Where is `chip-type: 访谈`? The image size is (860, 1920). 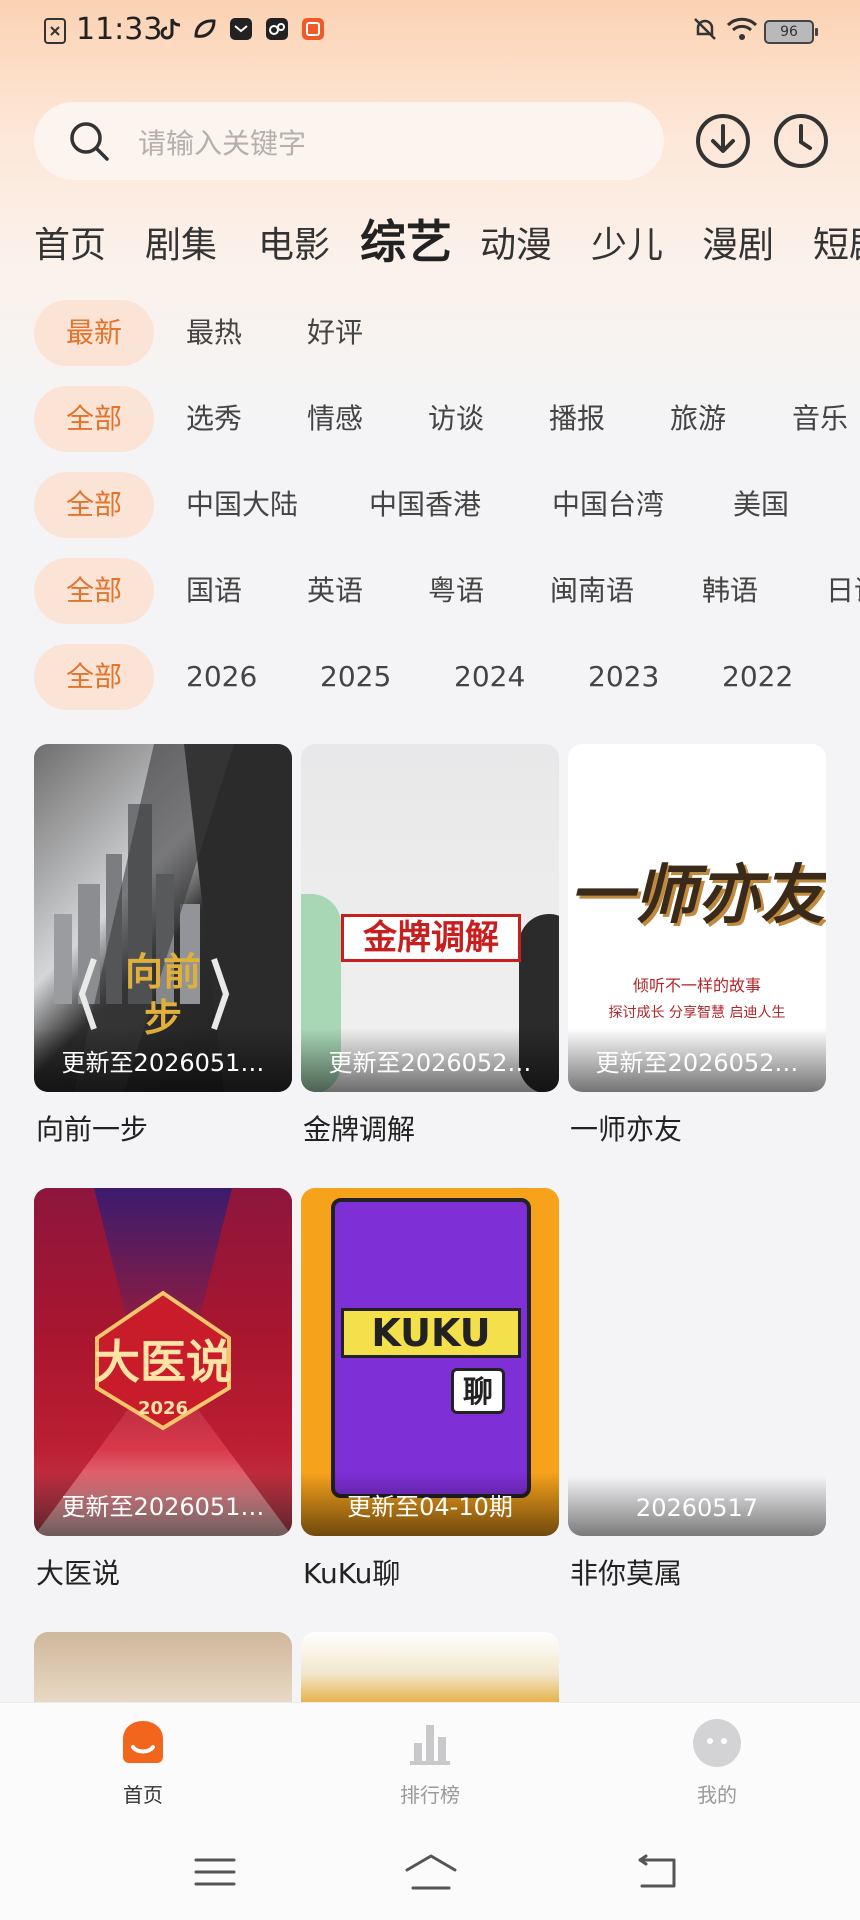
chip-type: 访谈 is located at coordinates (456, 419).